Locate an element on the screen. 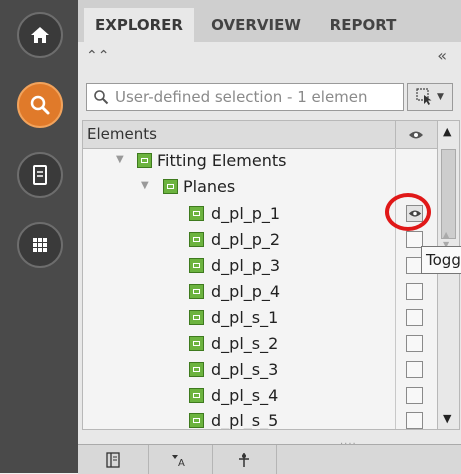 The height and width of the screenshot is (474, 461). plane-group-icon is located at coordinates (170, 186).